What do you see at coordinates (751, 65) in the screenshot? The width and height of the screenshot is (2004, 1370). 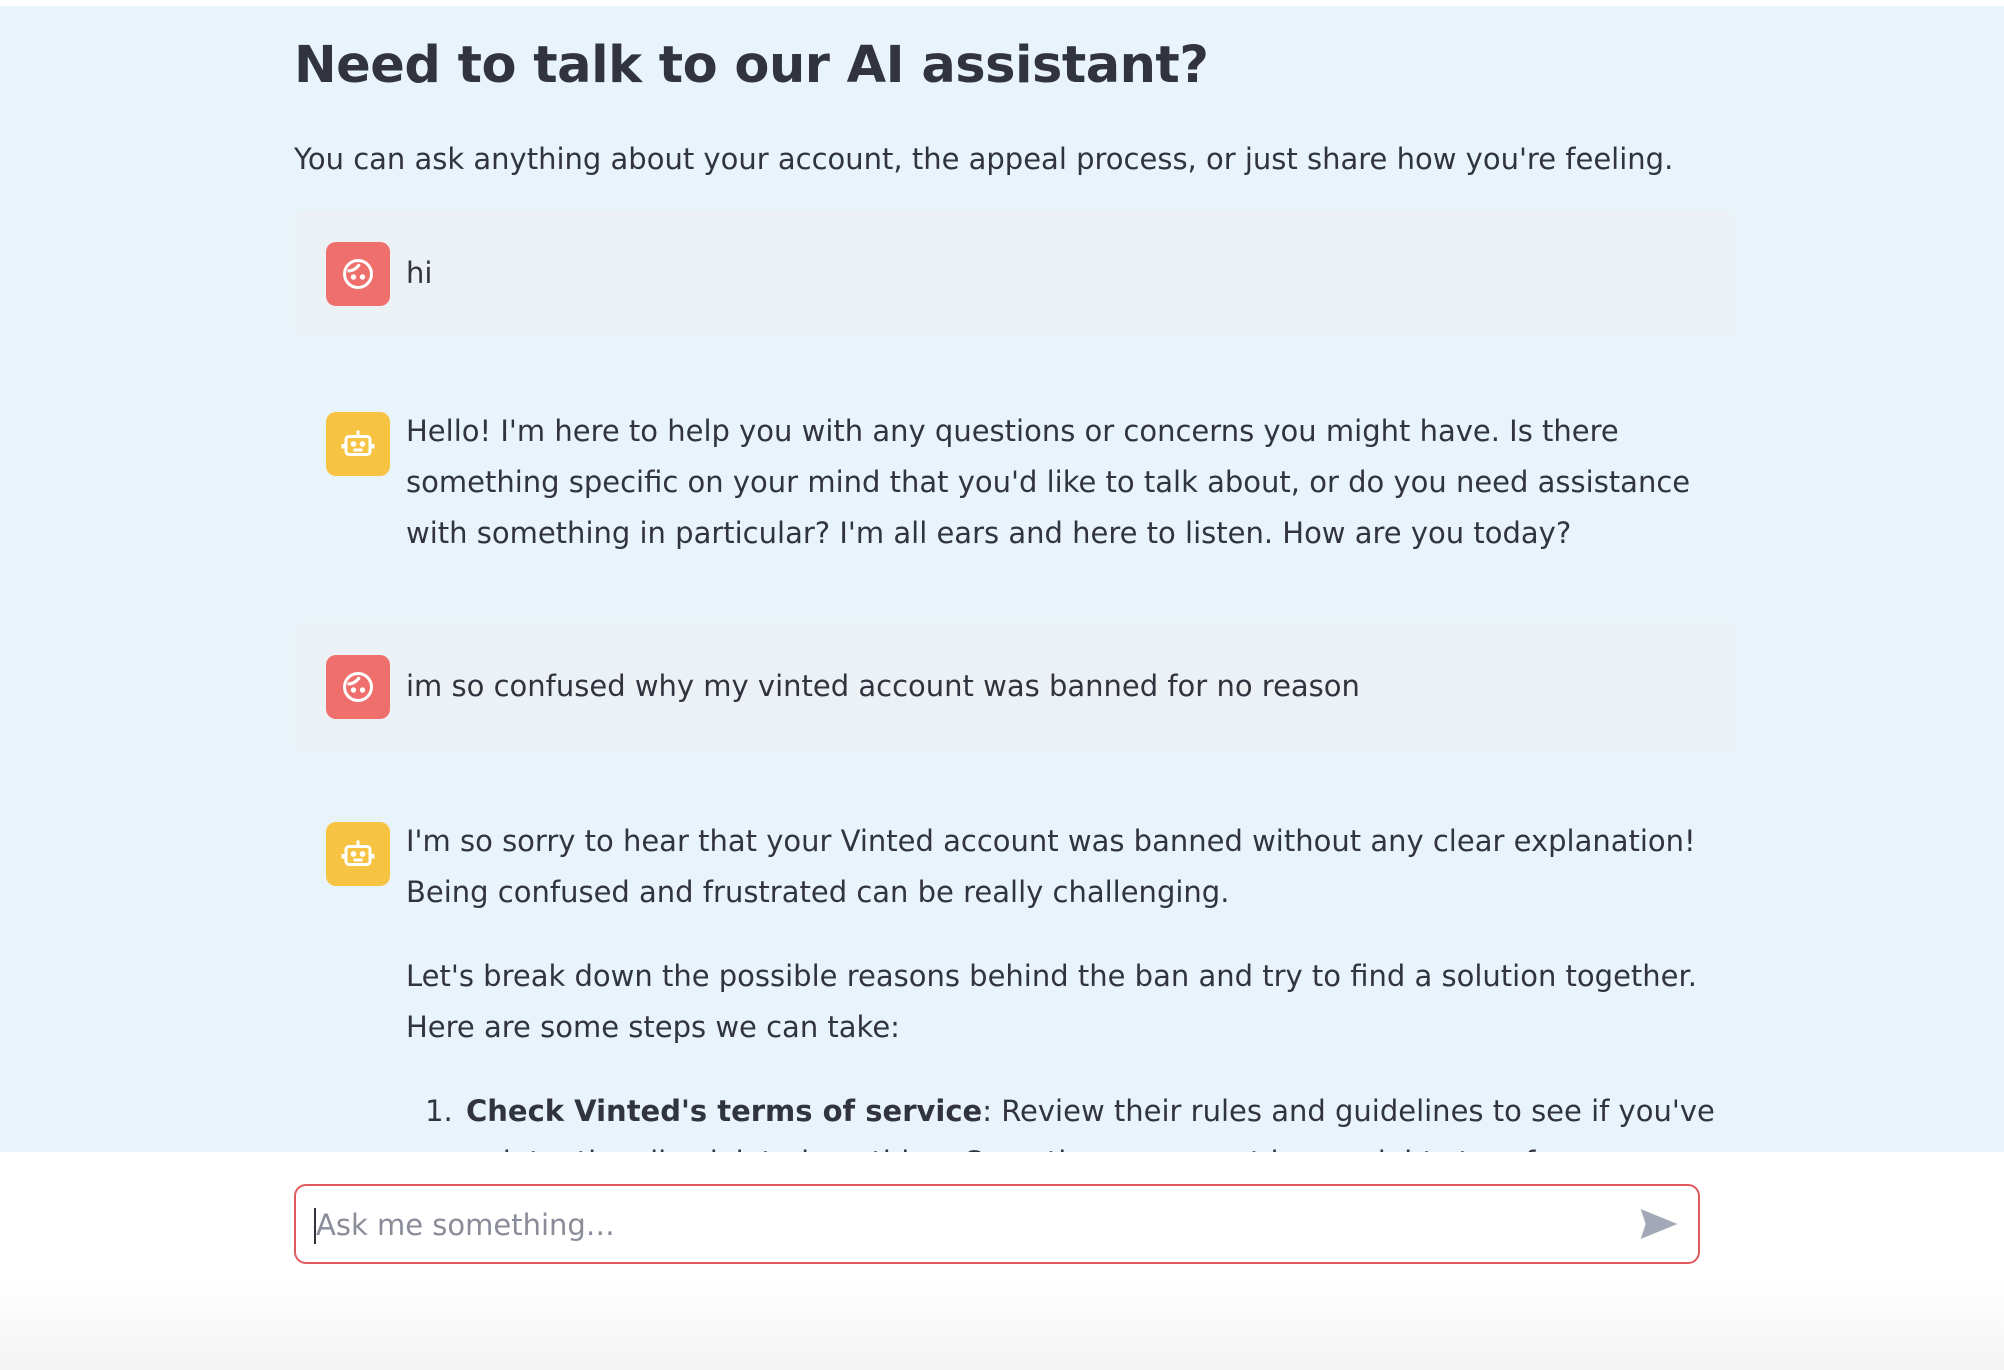 I see `page-title: Need to talk to our AI assistant?` at bounding box center [751, 65].